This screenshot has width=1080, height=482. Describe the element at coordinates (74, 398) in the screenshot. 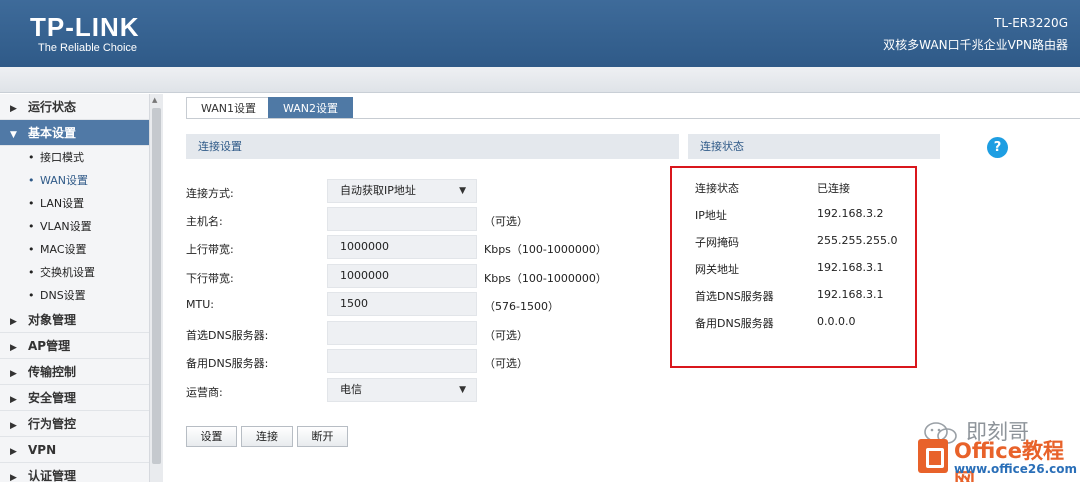

I see `sidebar-group-security: ▶ 安全管理` at that location.